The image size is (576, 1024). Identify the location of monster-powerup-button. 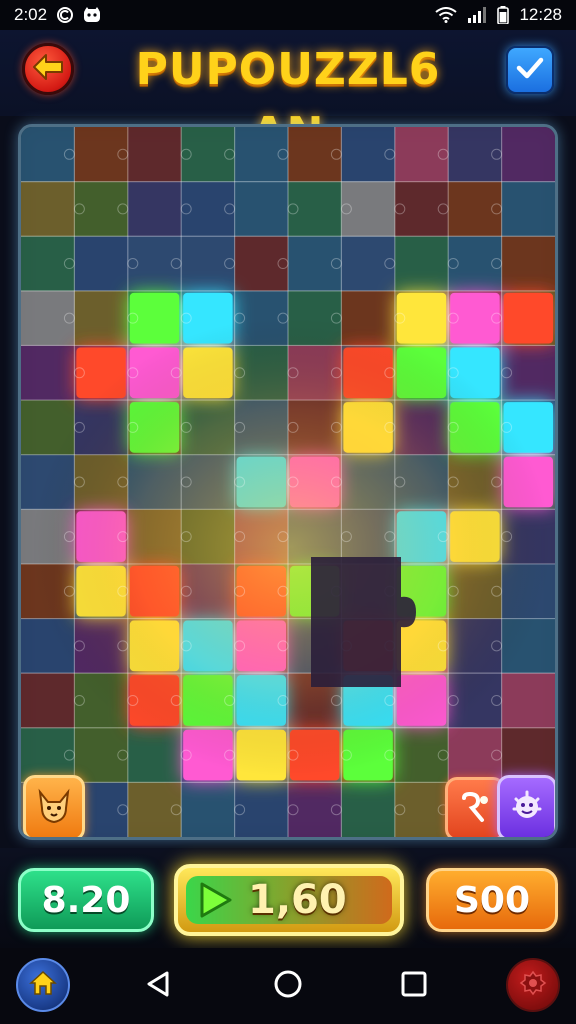
(526, 806).